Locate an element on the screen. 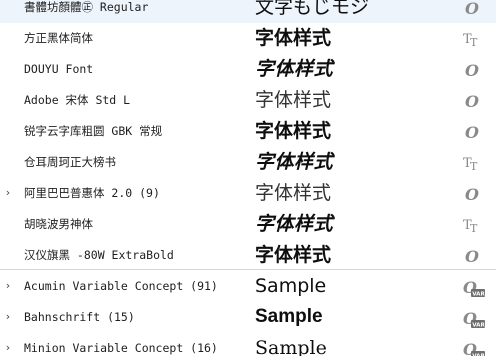 Image resolution: width=496 pixels, height=356 pixels. font-list-item: › 阿里巴巴普惠体 2.0 (9) 字体样式 O is located at coordinates (248, 193).